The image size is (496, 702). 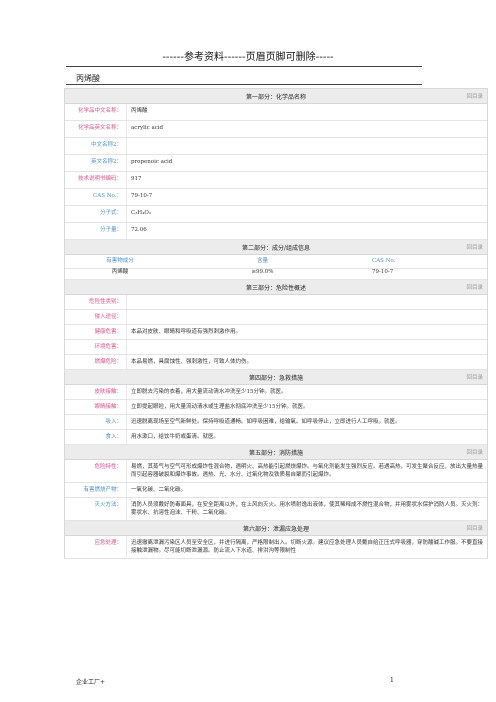 I want to click on field-label: 健康危害：, so click(x=96, y=332).